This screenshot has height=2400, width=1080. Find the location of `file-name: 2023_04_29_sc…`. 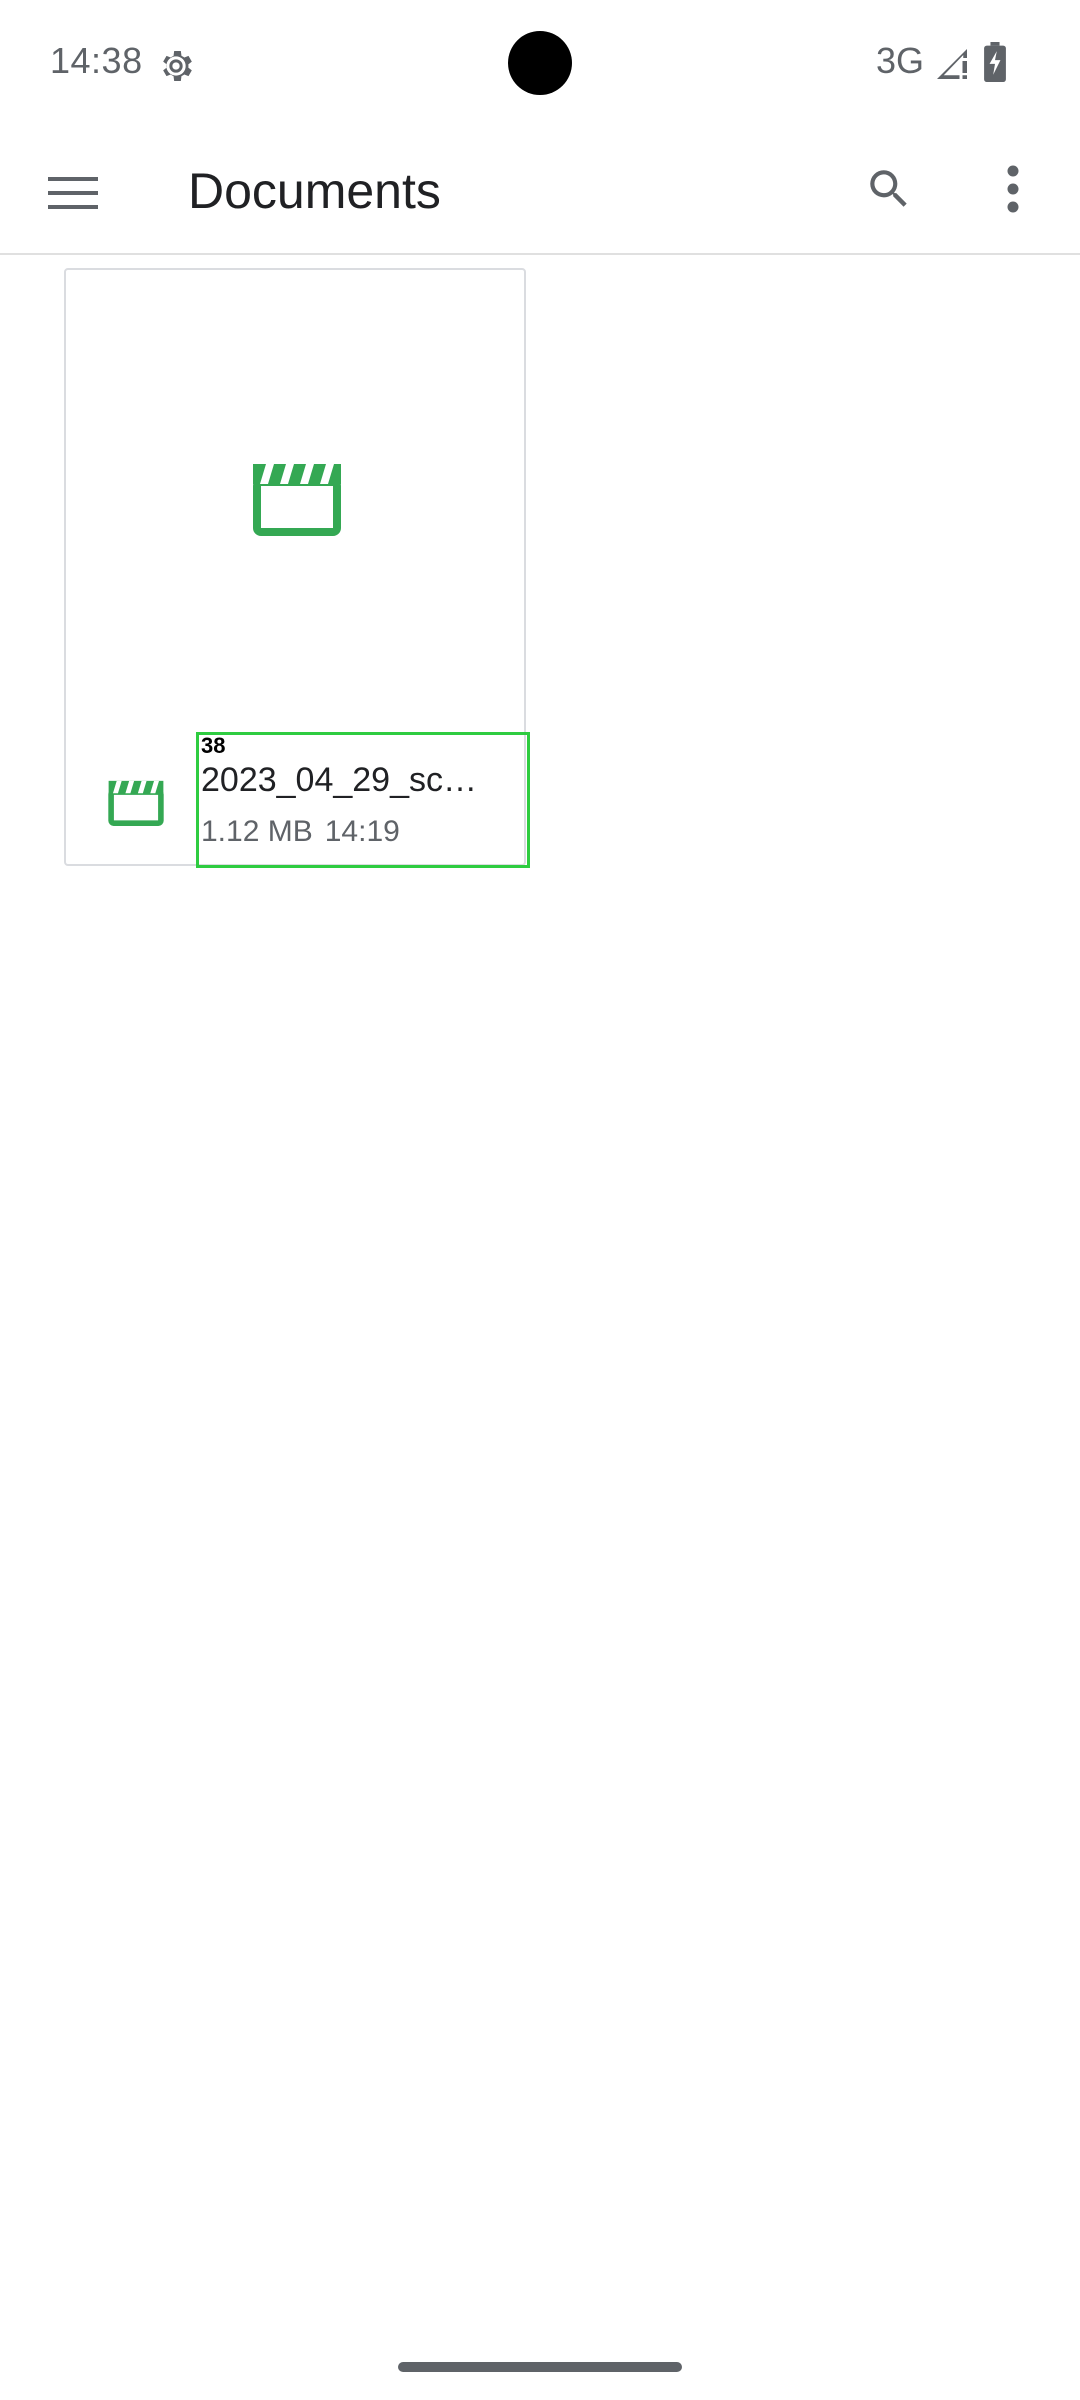

file-name: 2023_04_29_sc… is located at coordinates (339, 780).